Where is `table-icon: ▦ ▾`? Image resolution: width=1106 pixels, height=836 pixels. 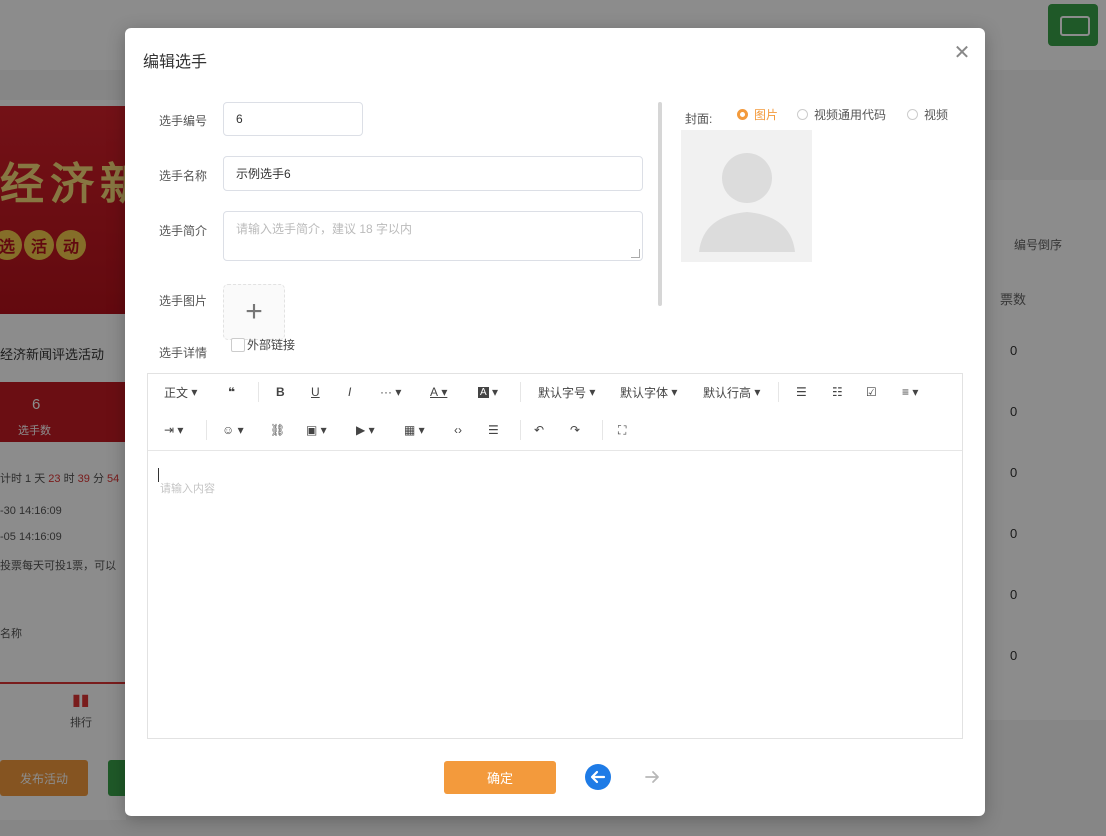 table-icon: ▦ ▾ is located at coordinates (414, 430).